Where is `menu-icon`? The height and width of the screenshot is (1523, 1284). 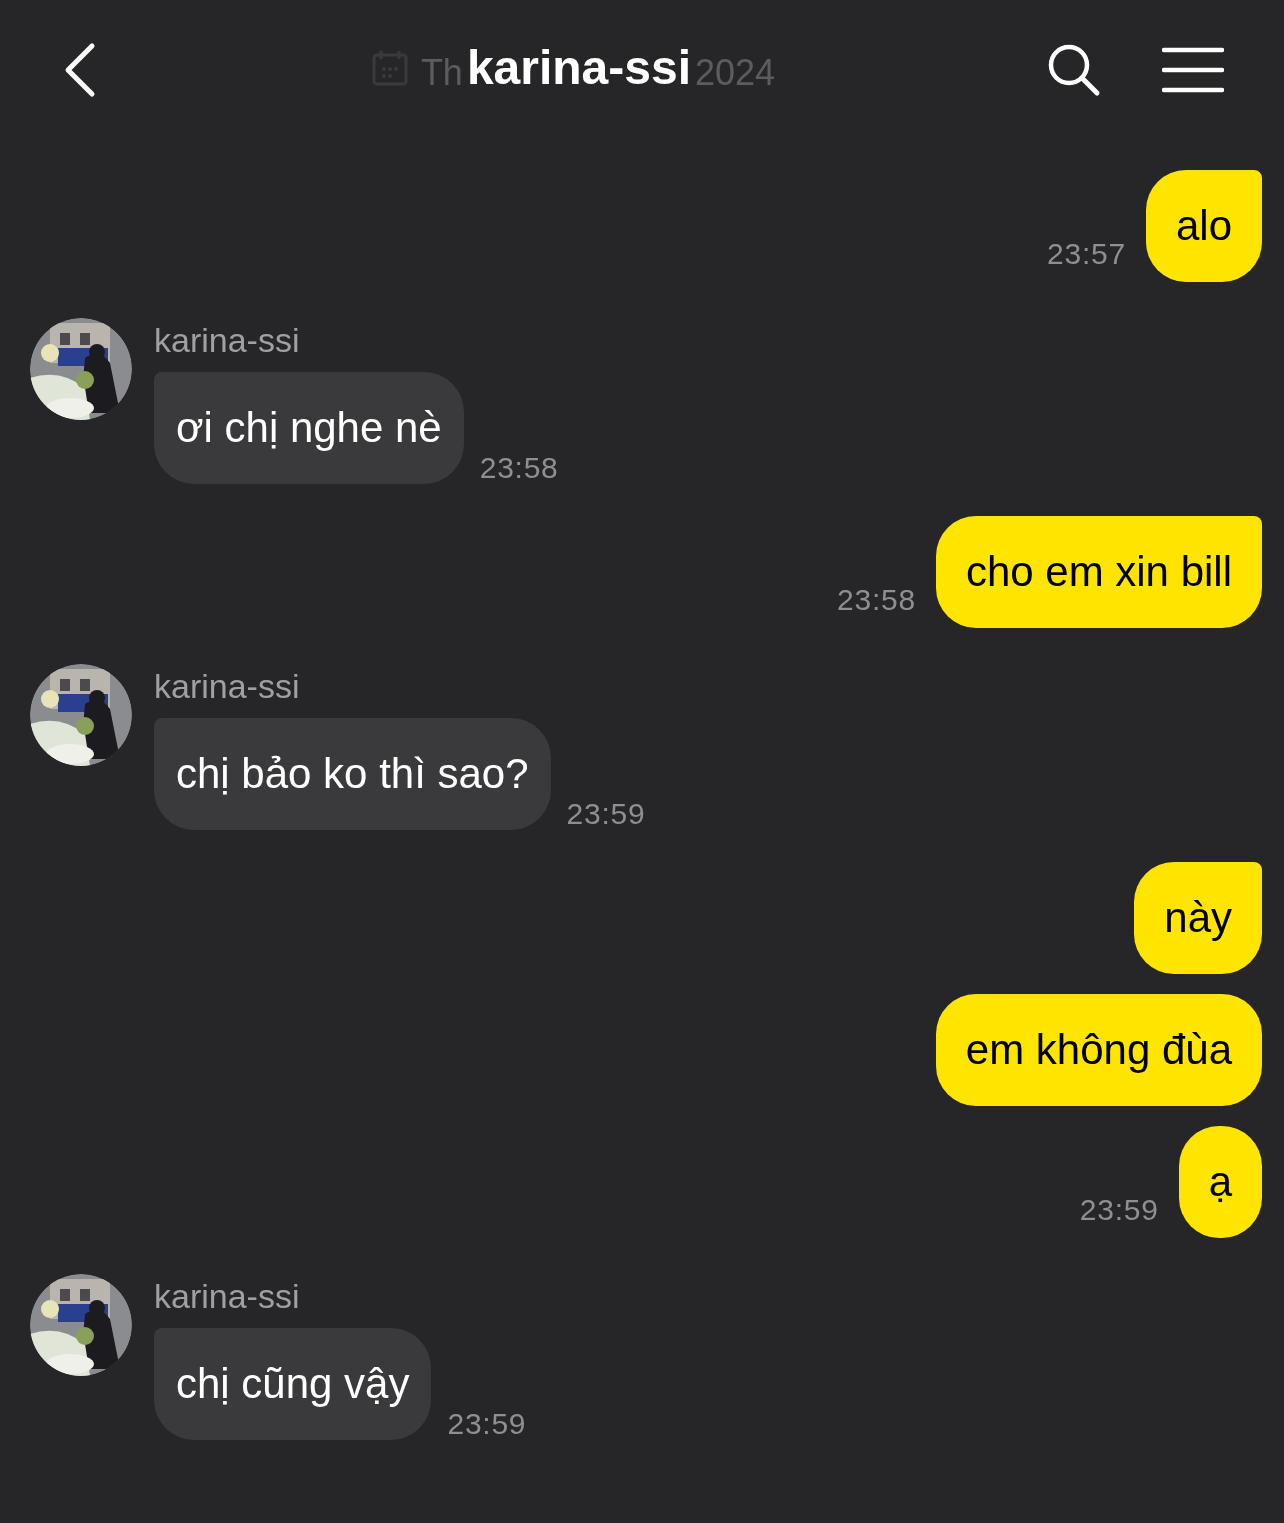
menu-icon is located at coordinates (1193, 70).